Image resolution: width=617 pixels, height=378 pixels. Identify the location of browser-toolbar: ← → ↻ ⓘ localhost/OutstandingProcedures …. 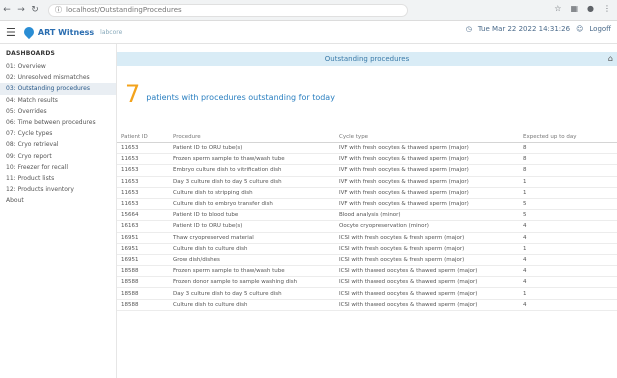
(308, 10).